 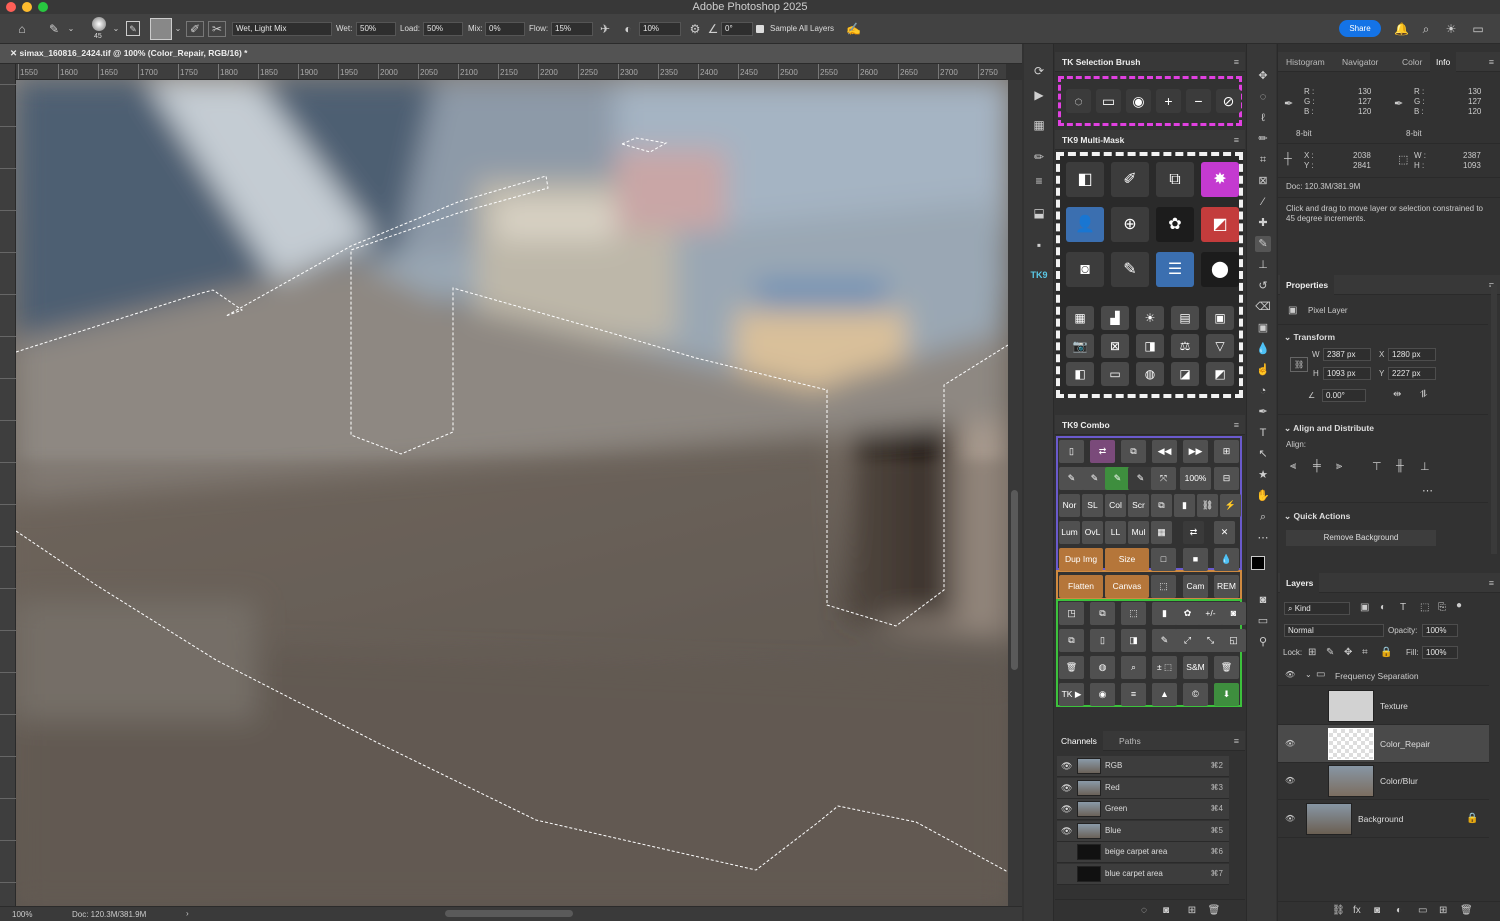 What do you see at coordinates (1220, 318) in the screenshot?
I see `multimask-small-button: ▣` at bounding box center [1220, 318].